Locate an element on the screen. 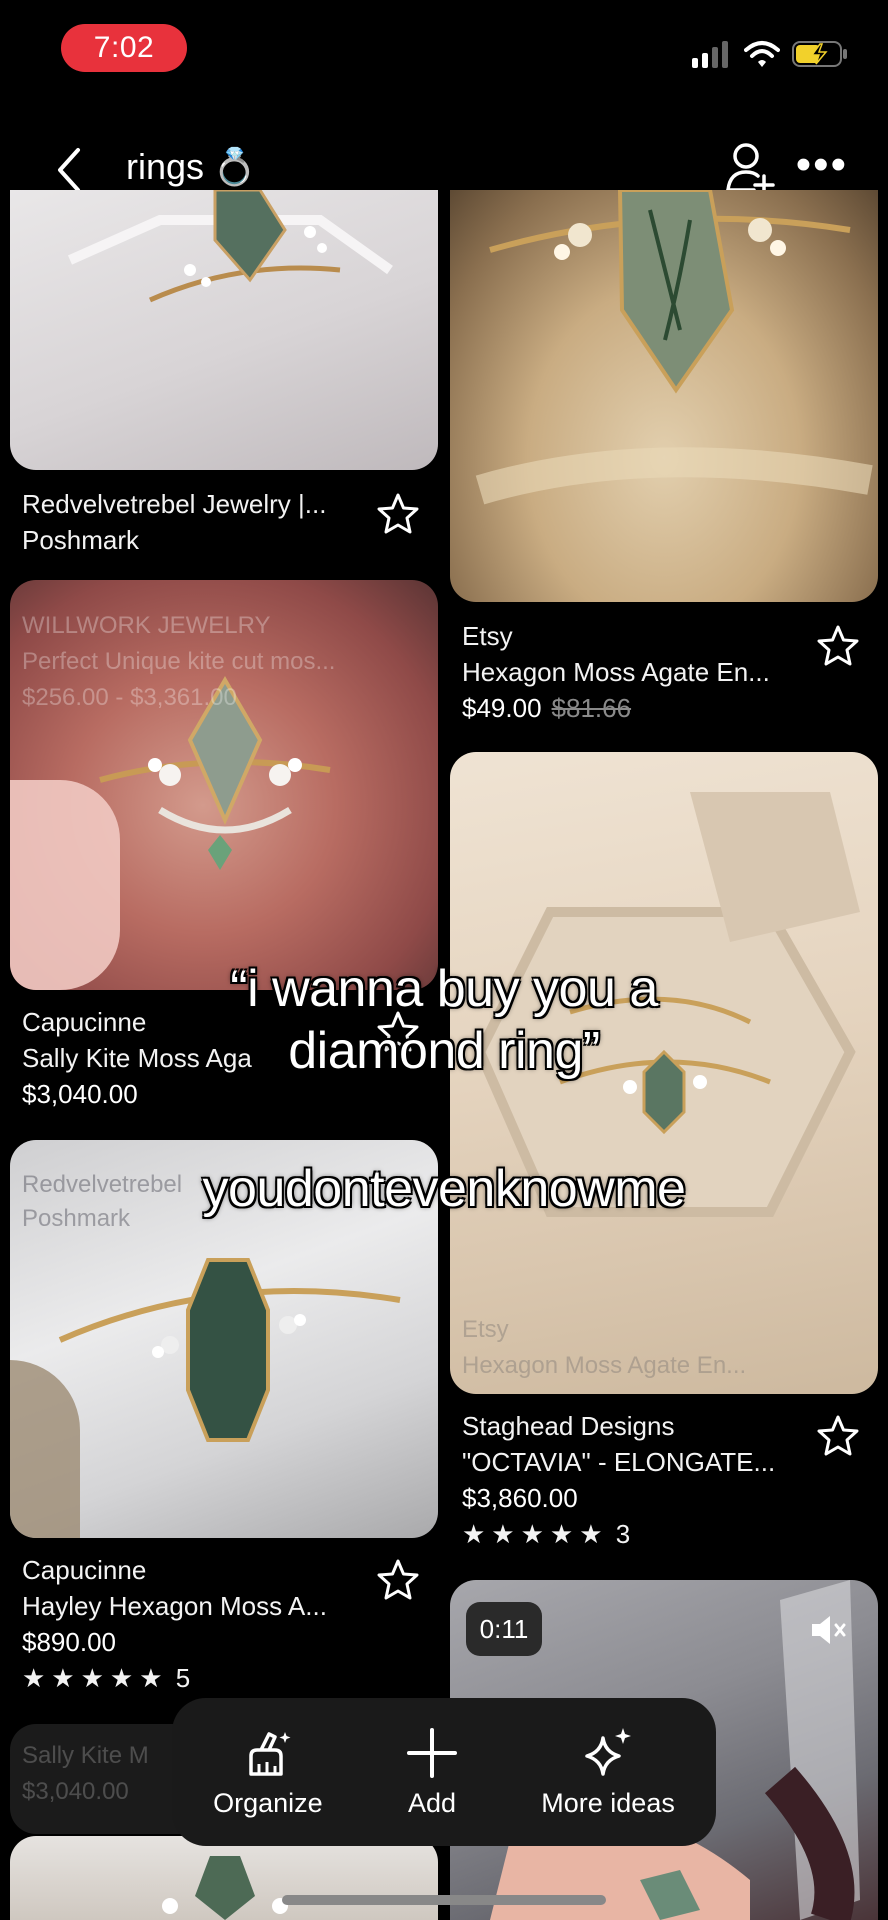 The width and height of the screenshot is (888, 1920). more-options-icon: ••• is located at coordinates (822, 165).